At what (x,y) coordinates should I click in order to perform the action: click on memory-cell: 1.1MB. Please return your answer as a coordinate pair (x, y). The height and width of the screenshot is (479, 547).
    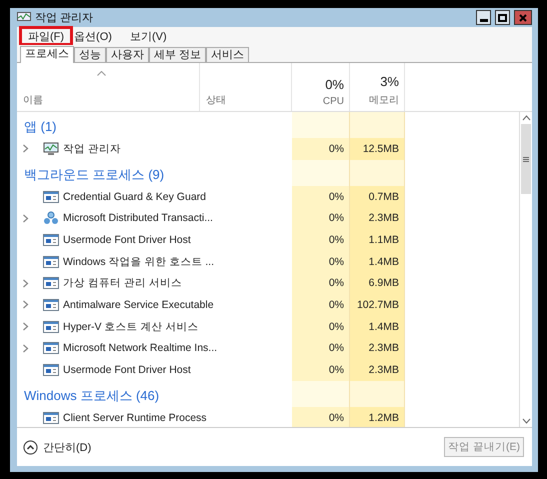
    Looking at the image, I should click on (377, 240).